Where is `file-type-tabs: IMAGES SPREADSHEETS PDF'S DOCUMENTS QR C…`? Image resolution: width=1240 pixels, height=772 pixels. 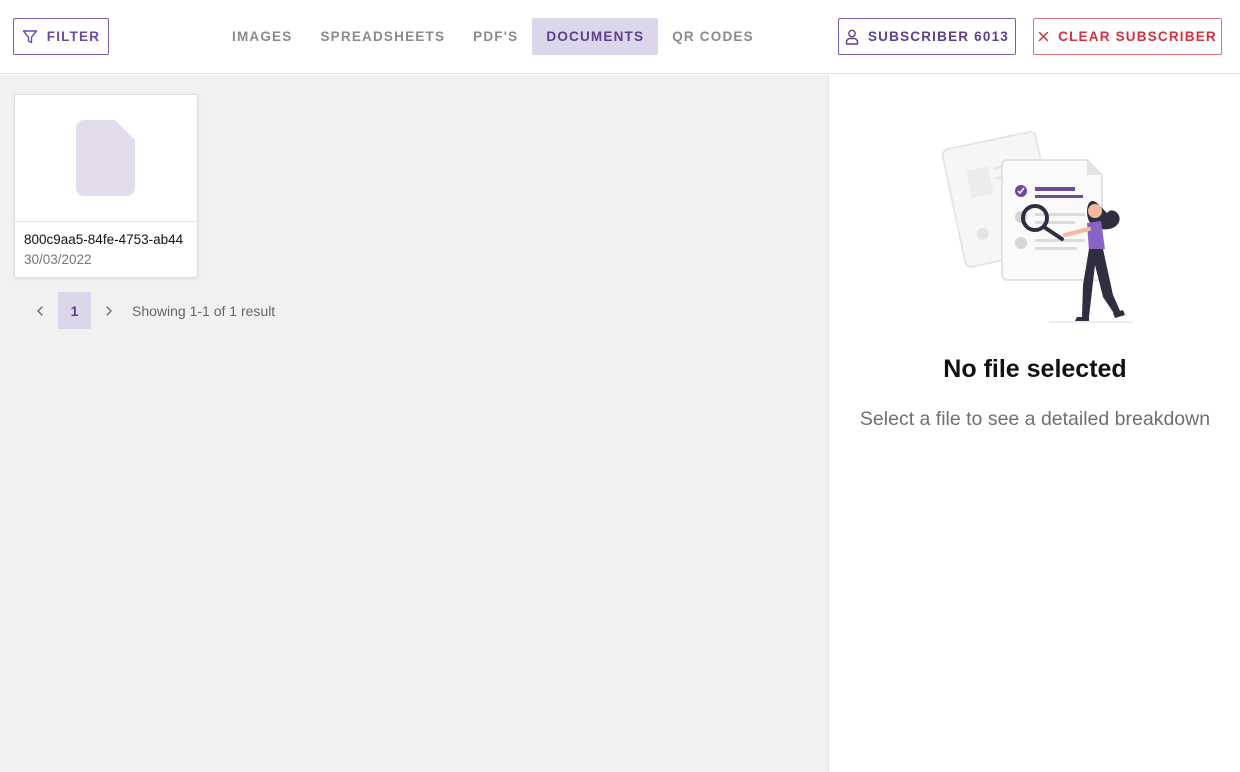 file-type-tabs: IMAGES SPREADSHEETS PDF'S DOCUMENTS QR C… is located at coordinates (493, 36).